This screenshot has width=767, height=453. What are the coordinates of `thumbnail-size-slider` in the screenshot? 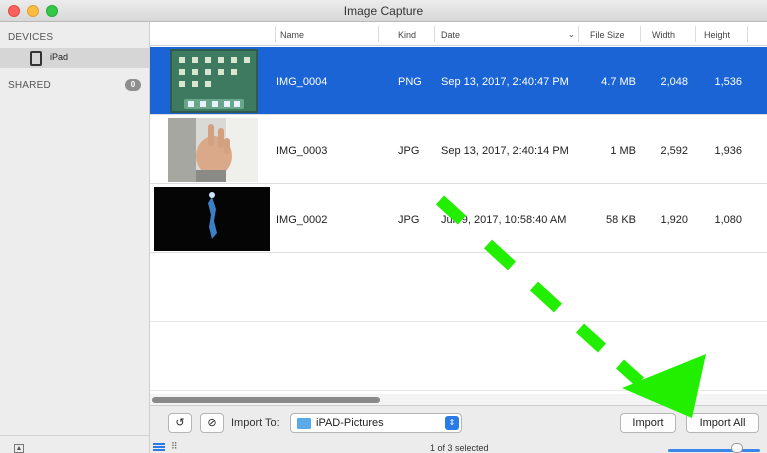 It's located at (714, 450).